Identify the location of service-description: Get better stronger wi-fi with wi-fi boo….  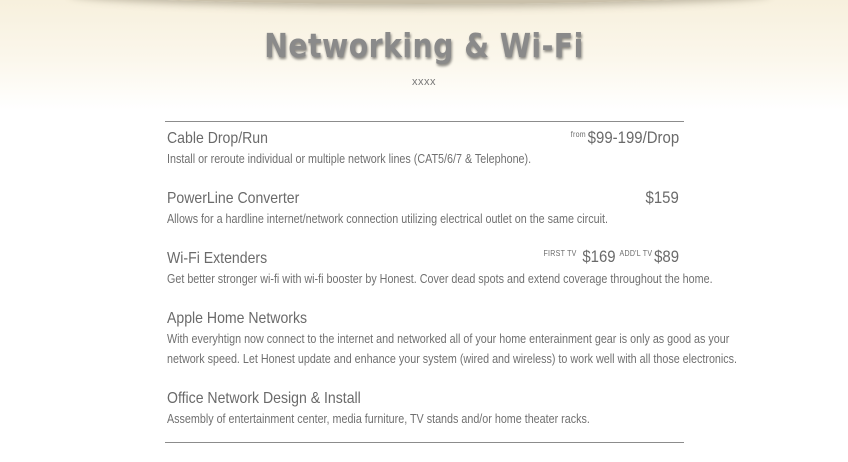
(440, 279).